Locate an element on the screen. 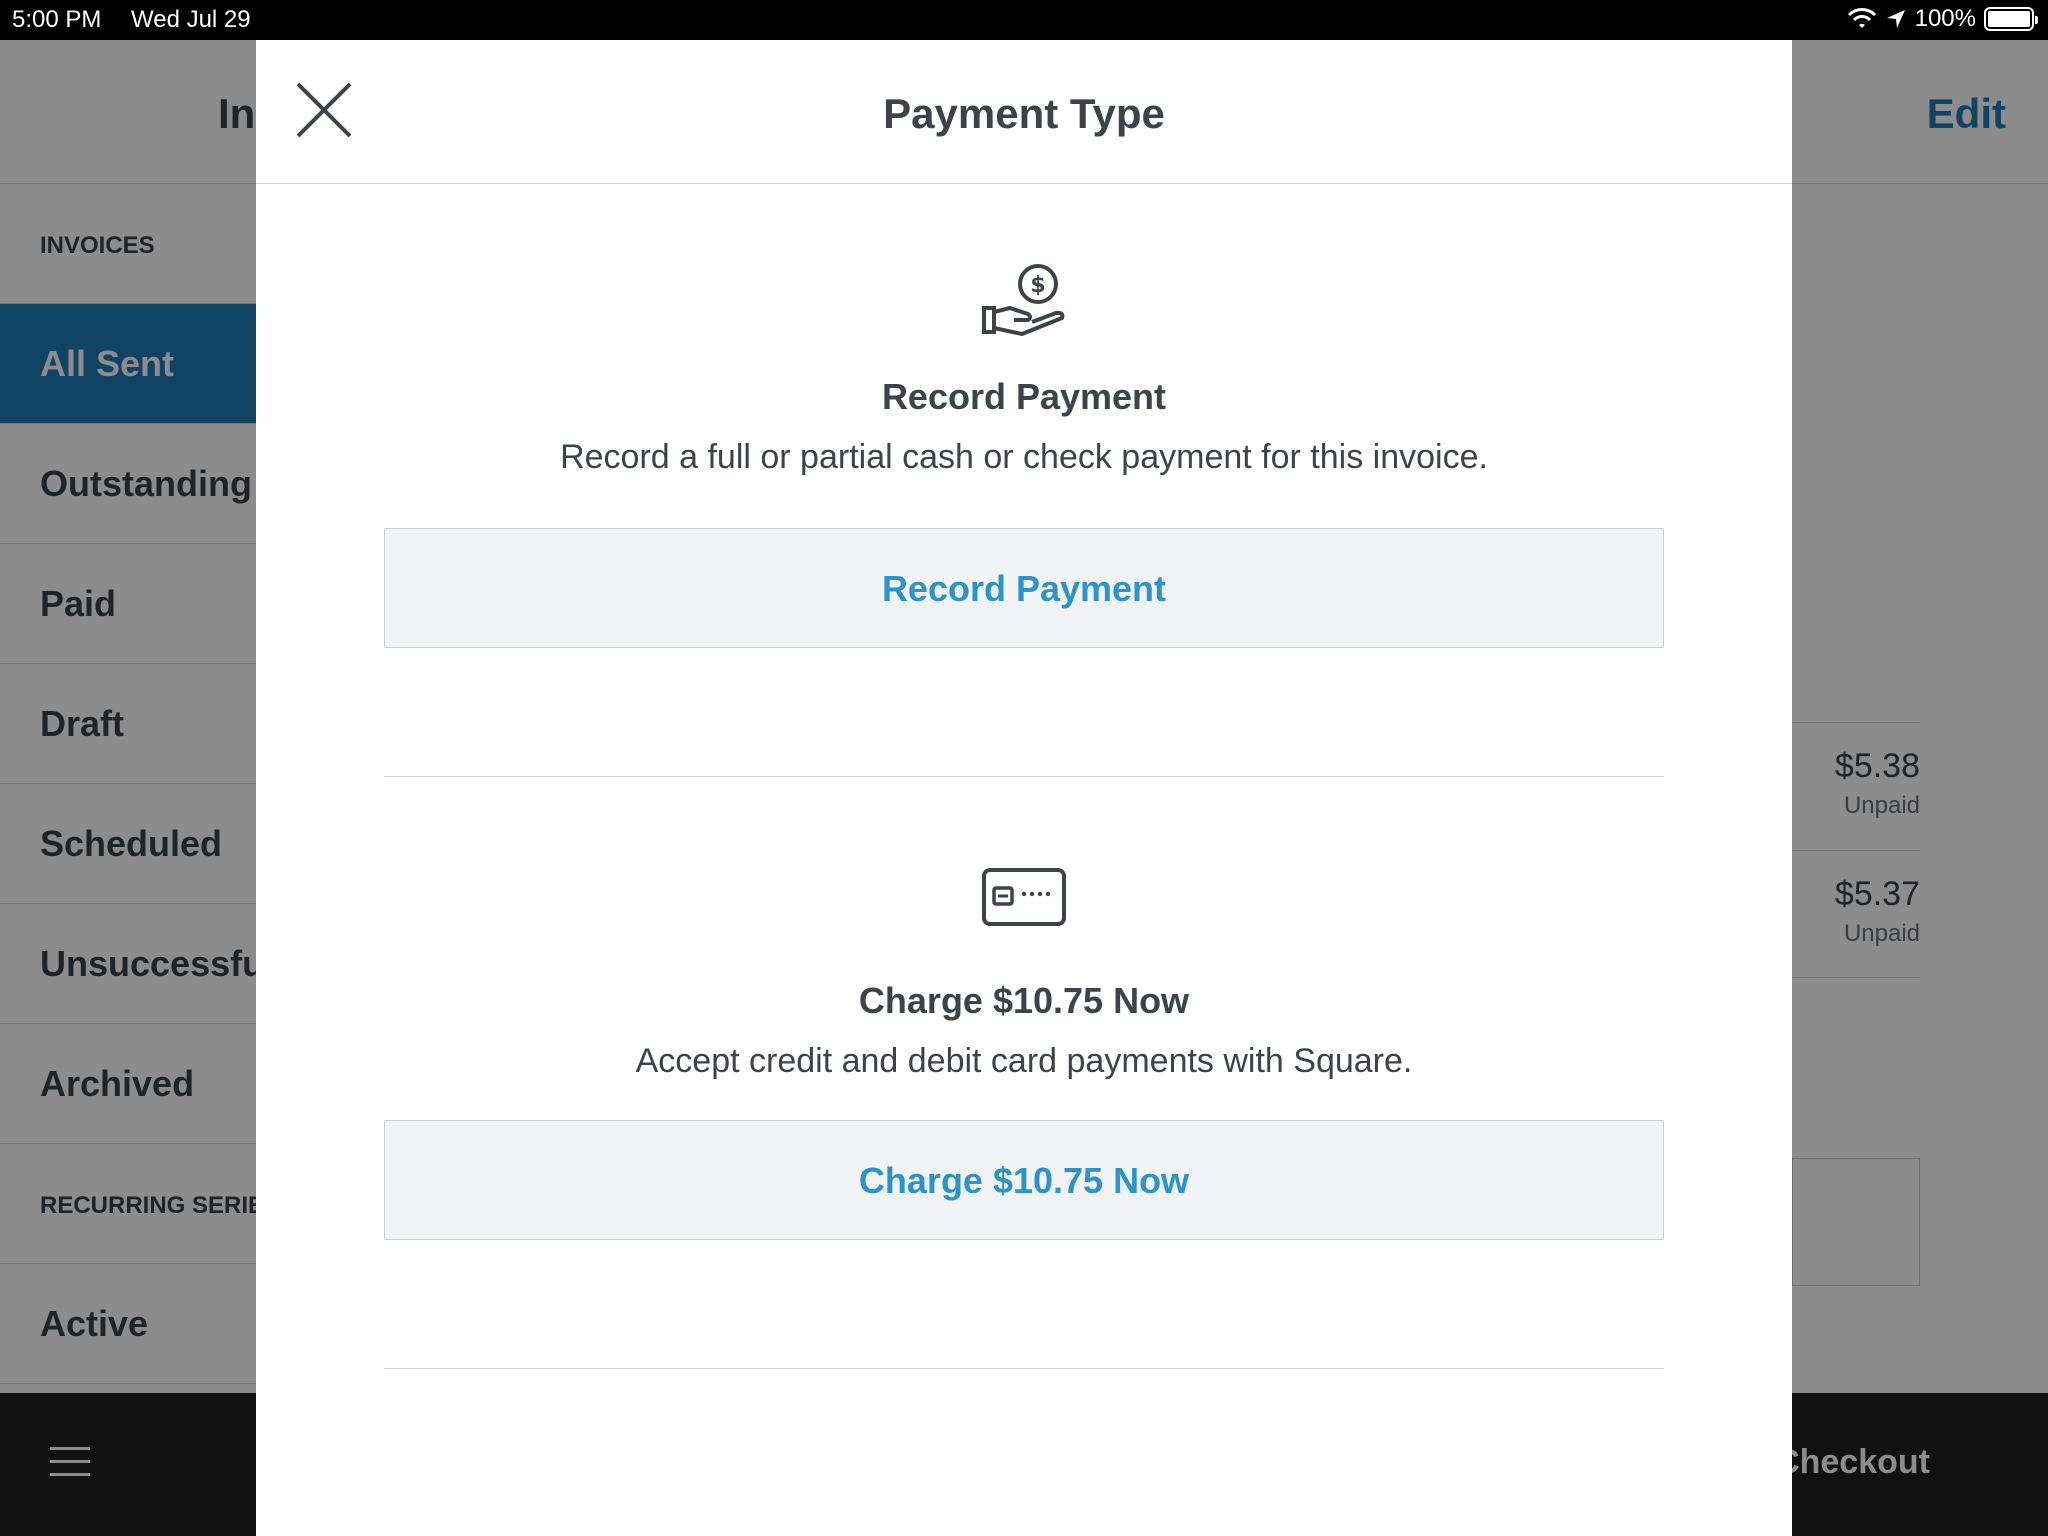 This screenshot has width=2048, height=1536. option-title: Charge $10.75 Now is located at coordinates (1024, 1000).